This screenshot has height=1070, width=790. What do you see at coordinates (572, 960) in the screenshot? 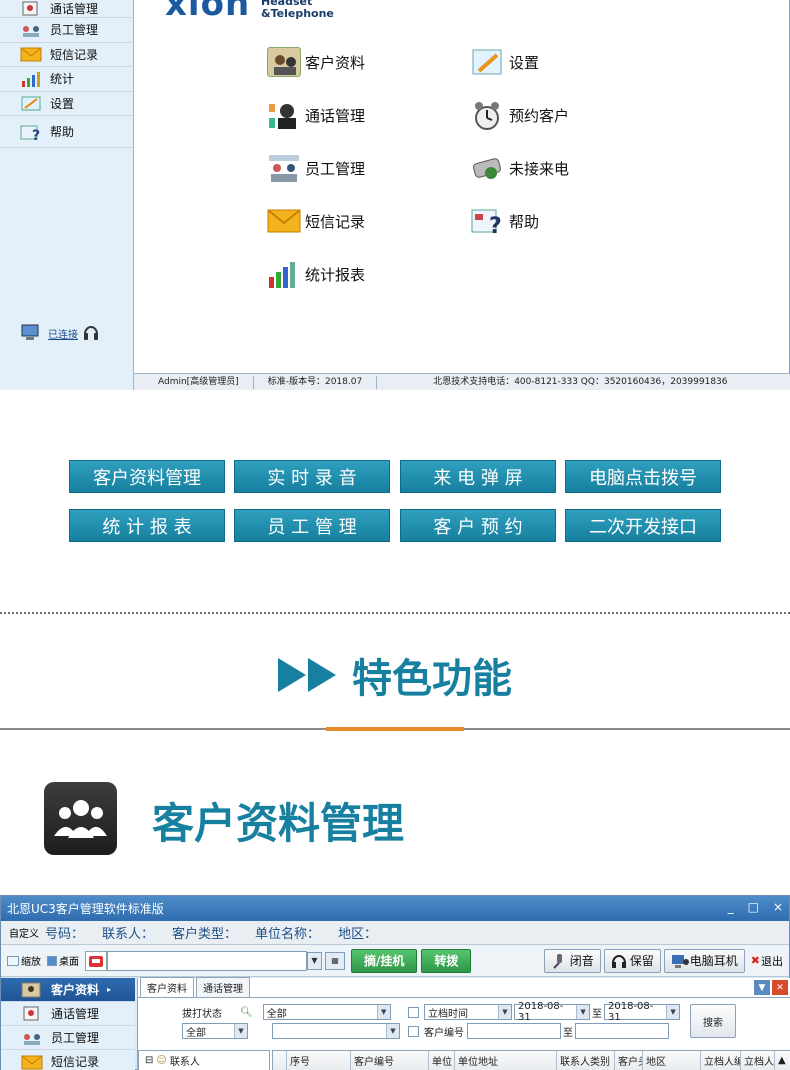
I see `mute-button: 闭音` at bounding box center [572, 960].